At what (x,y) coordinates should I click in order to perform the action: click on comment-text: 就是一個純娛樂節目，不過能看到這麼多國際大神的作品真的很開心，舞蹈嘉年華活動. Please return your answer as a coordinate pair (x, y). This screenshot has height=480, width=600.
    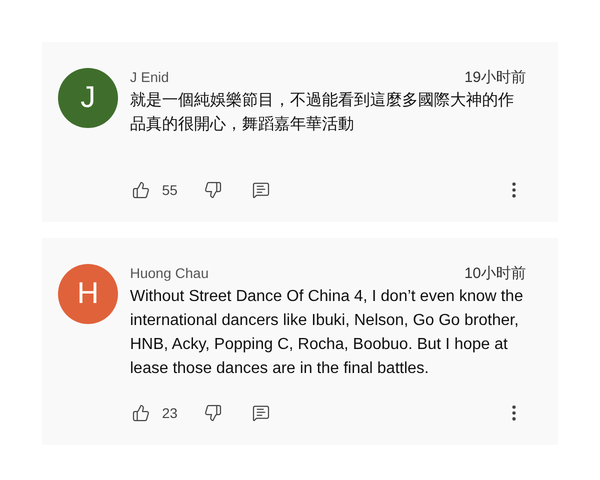
    Looking at the image, I should click on (322, 112).